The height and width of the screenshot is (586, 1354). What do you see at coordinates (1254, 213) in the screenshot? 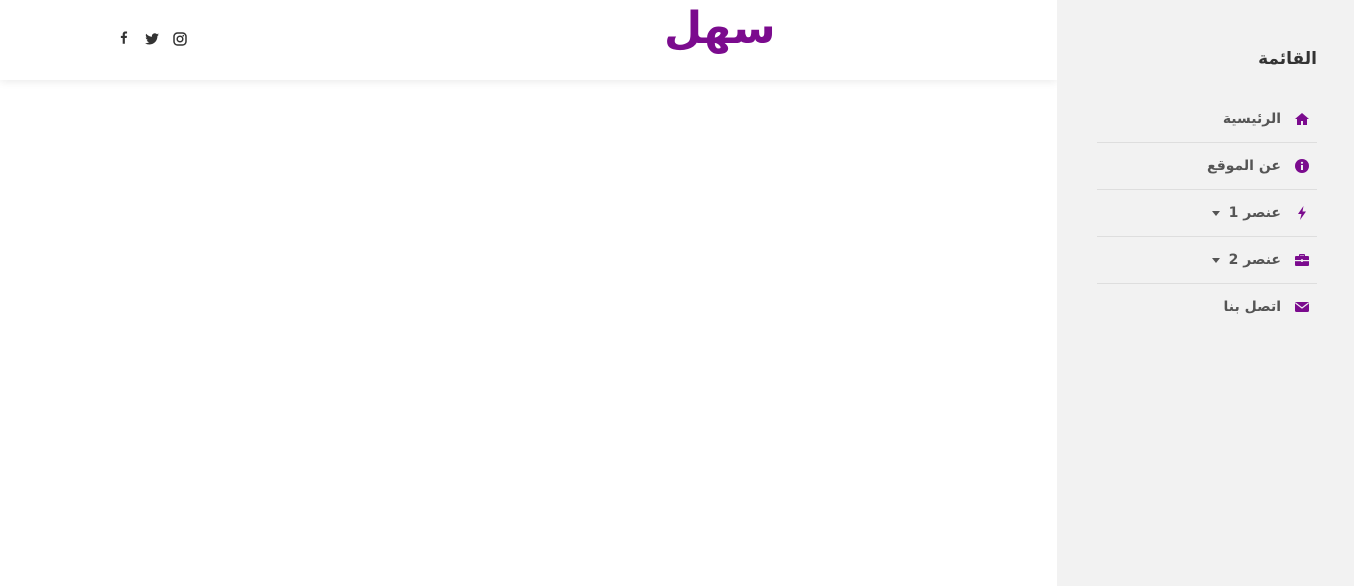
I see `sidebar-item-label: عنصر 1` at bounding box center [1254, 213].